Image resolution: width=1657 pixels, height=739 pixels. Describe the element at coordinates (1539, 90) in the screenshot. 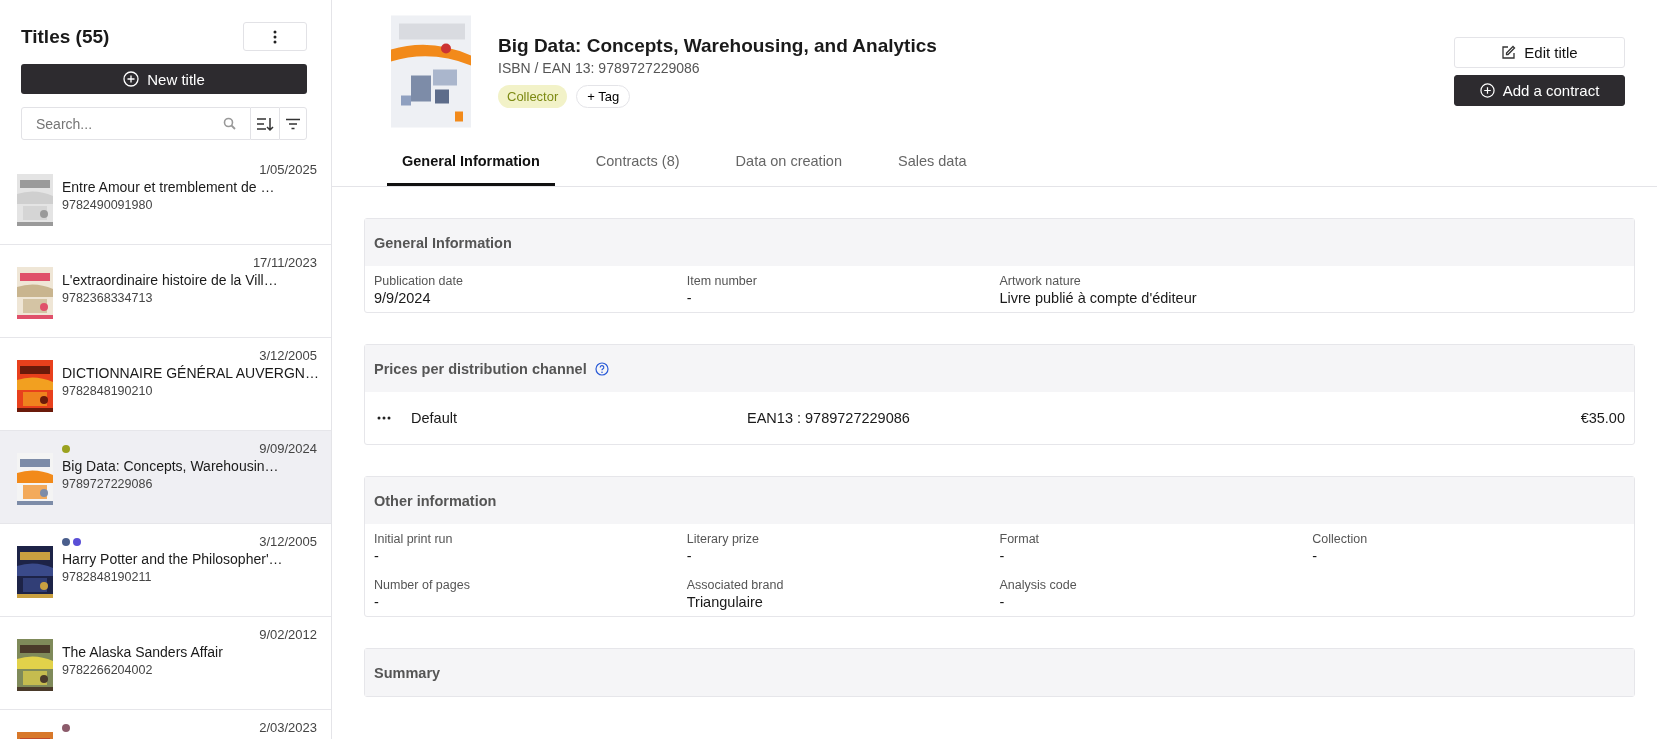

I see `add-contract-button: Add a contract` at that location.